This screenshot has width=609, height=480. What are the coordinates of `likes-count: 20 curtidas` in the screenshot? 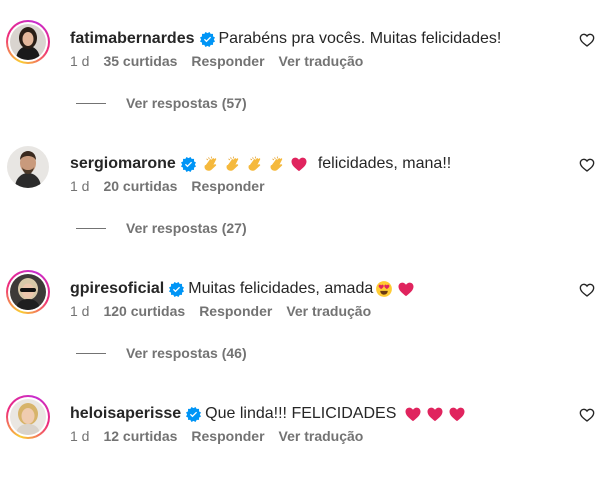 It's located at (140, 186).